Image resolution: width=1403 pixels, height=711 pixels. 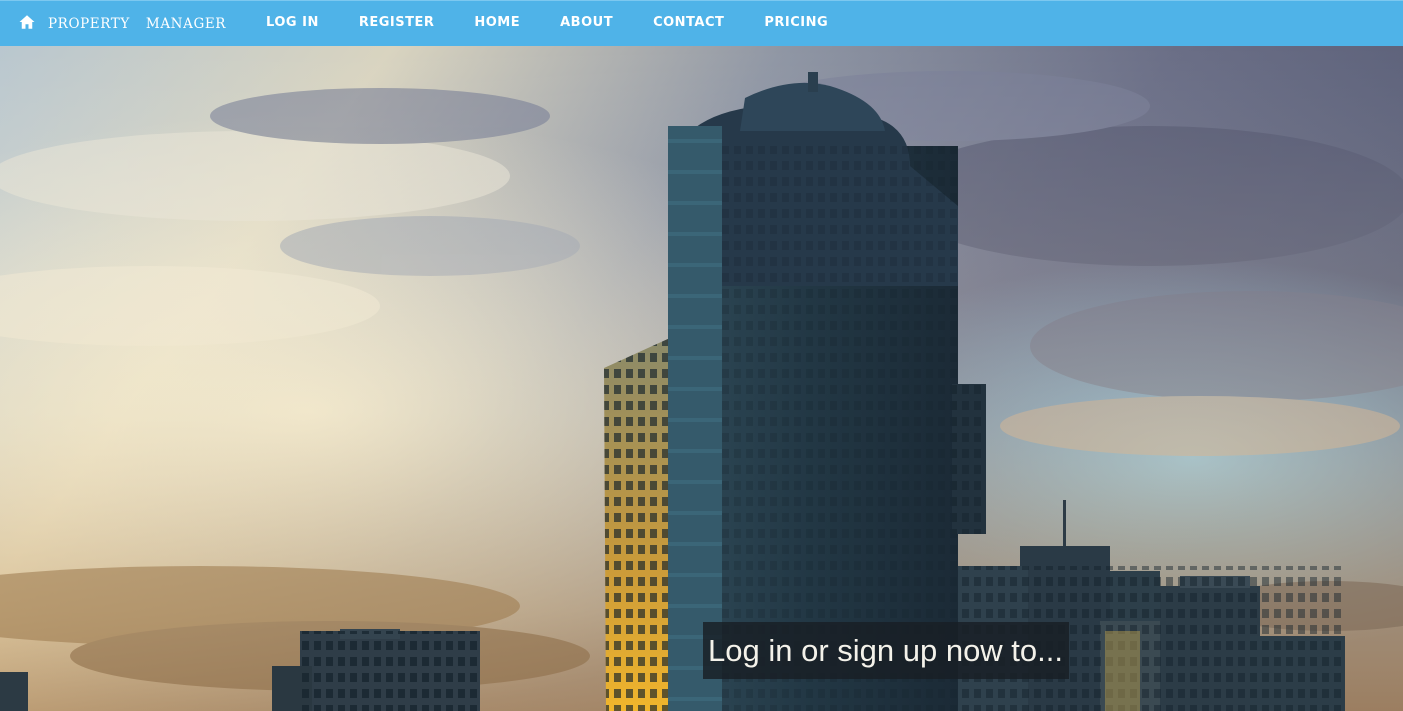 I want to click on nav-home-link: HOME, so click(x=497, y=22).